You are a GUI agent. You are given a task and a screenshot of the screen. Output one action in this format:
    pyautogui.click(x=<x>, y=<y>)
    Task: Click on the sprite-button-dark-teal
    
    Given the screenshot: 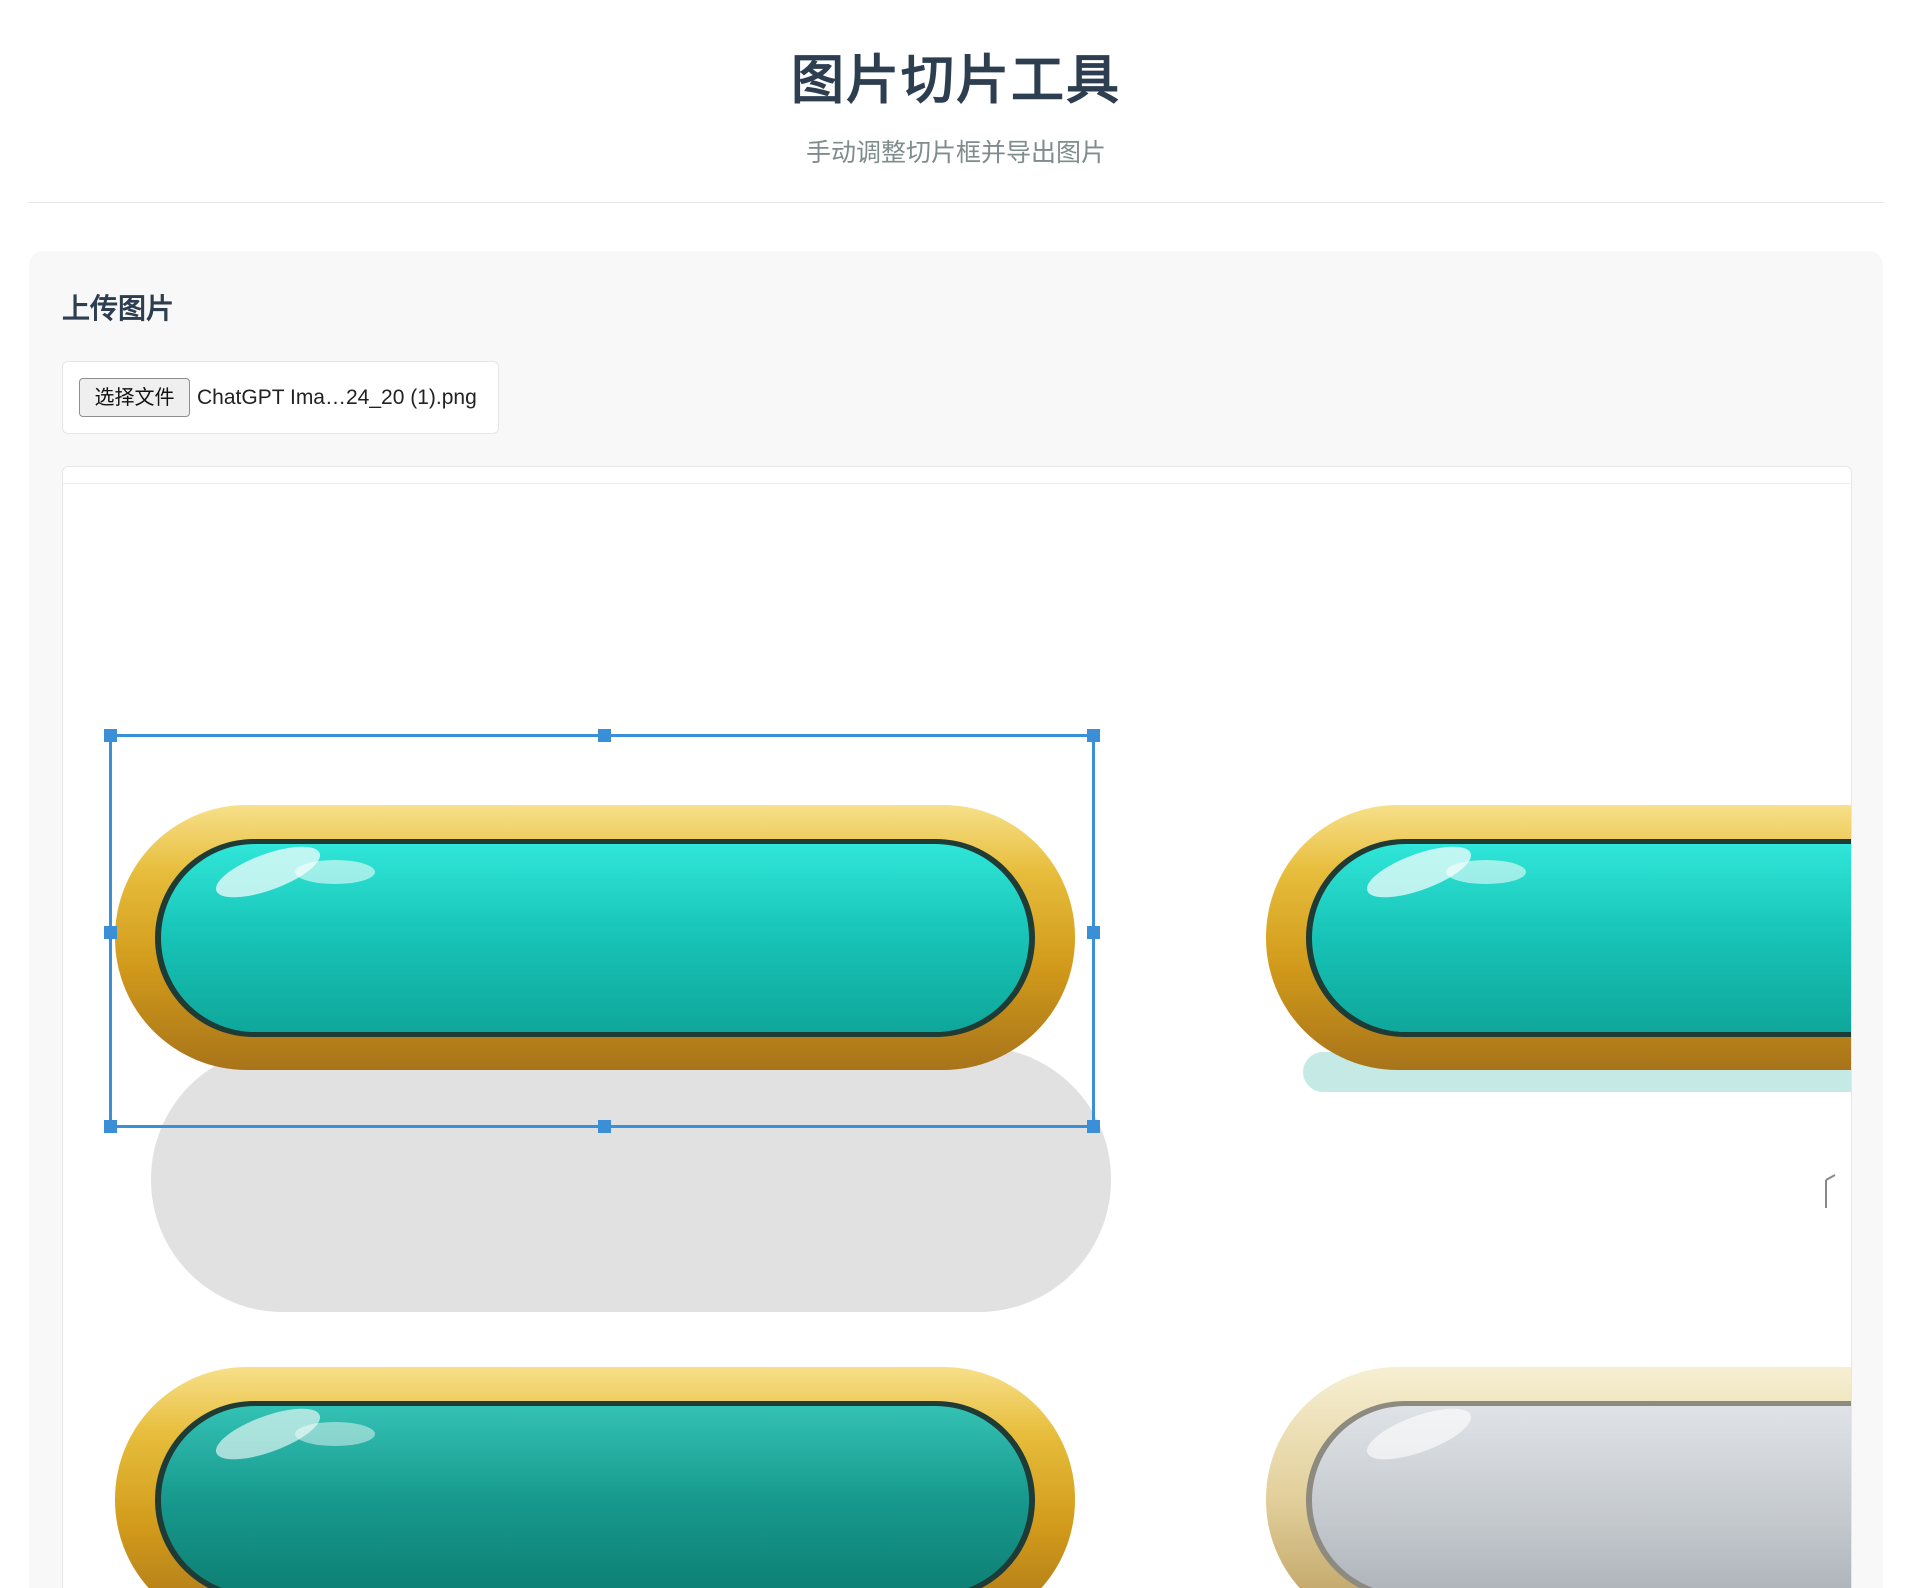 What is the action you would take?
    pyautogui.click(x=595, y=1477)
    